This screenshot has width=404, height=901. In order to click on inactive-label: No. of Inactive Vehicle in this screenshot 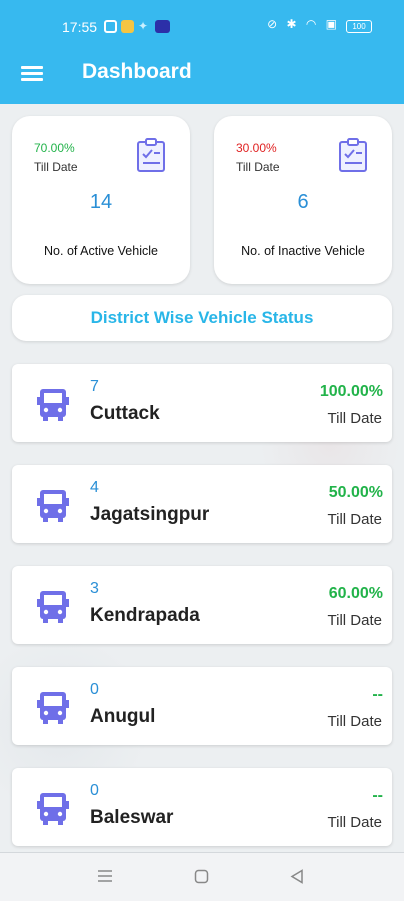, I will do `click(303, 251)`.